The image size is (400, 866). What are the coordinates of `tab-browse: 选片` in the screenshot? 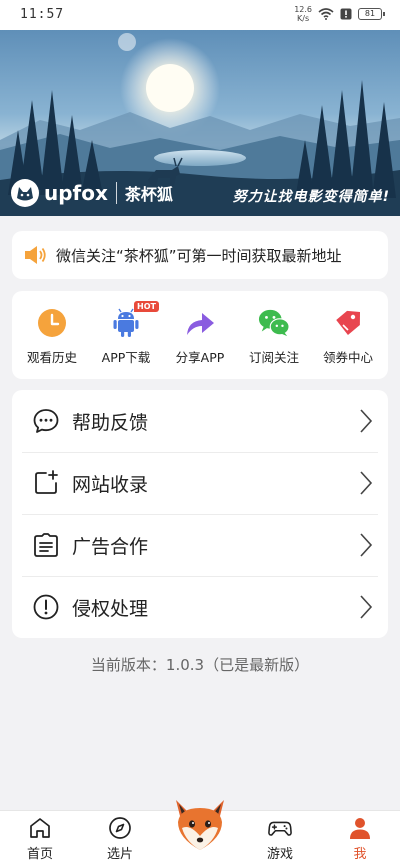 It's located at (120, 839).